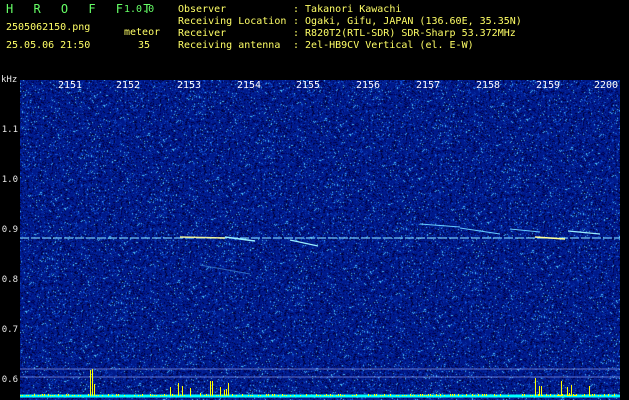 This screenshot has width=629, height=400. I want to click on mode-label: meteor, so click(142, 32).